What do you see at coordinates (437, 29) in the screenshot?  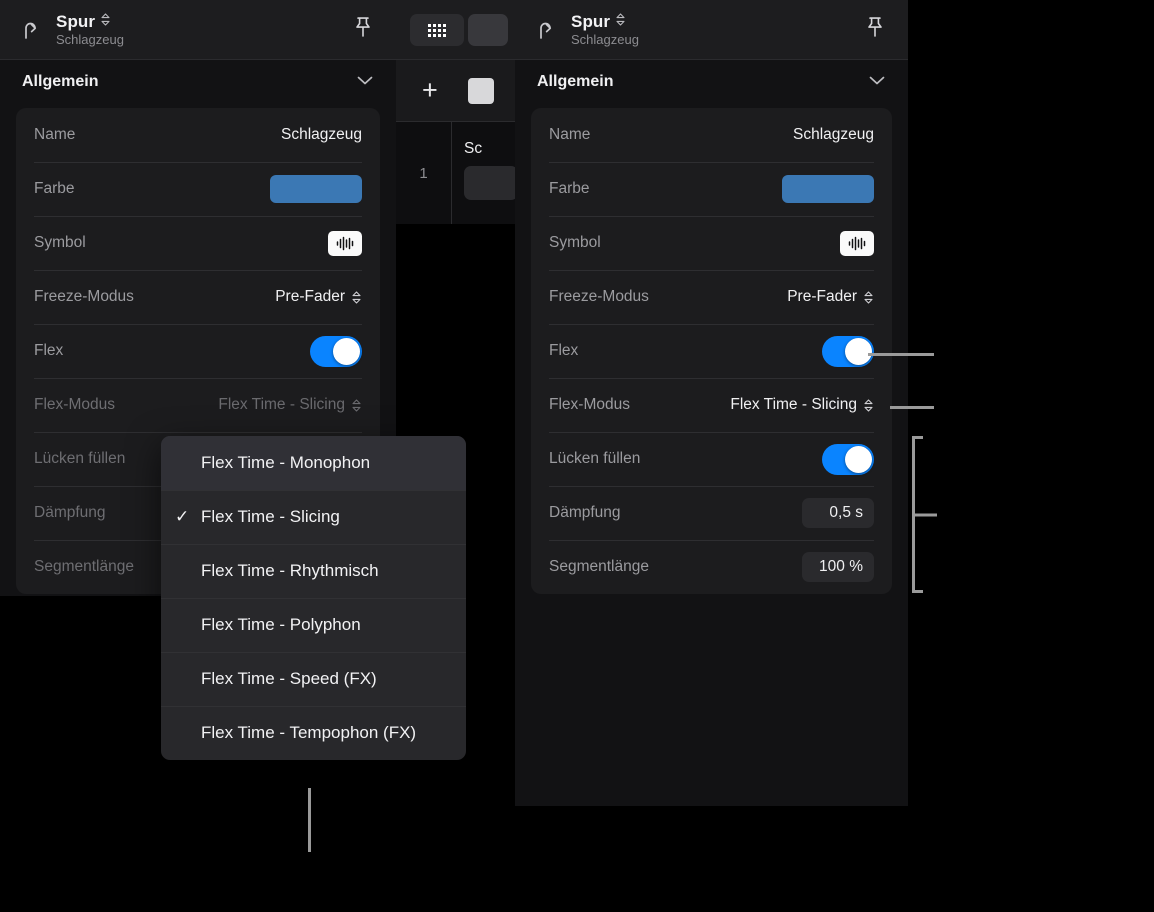 I see `grid-dots-icon` at bounding box center [437, 29].